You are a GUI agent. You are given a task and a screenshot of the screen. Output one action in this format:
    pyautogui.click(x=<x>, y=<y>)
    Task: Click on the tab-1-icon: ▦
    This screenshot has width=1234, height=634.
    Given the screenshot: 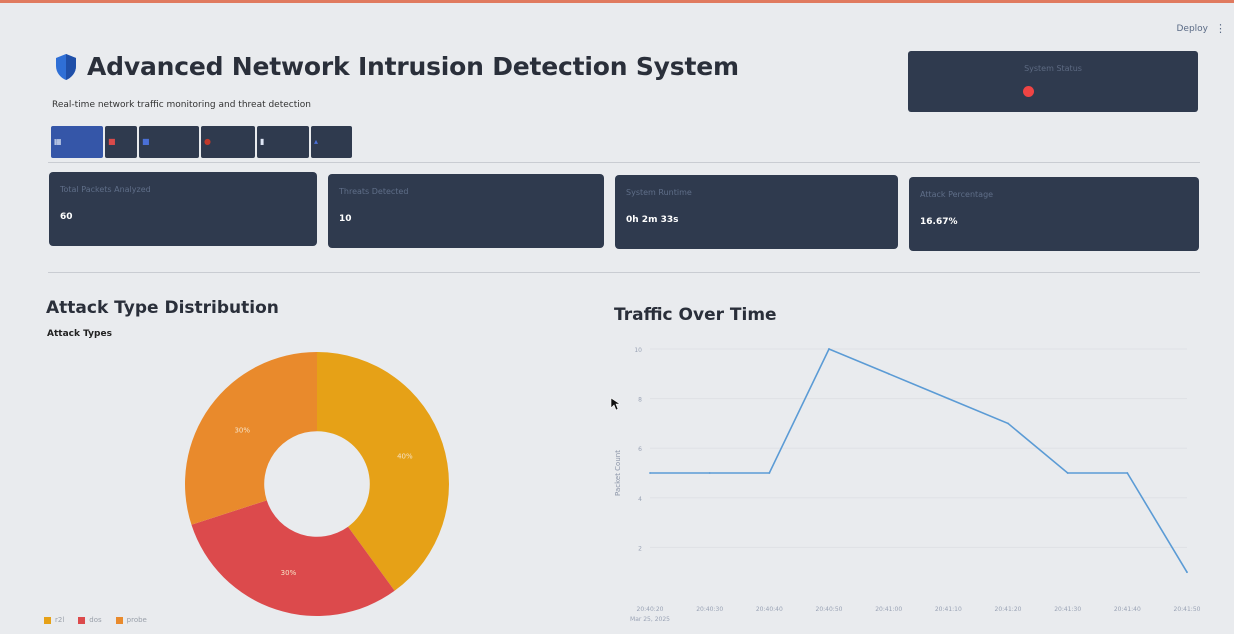 What is the action you would take?
    pyautogui.click(x=58, y=141)
    